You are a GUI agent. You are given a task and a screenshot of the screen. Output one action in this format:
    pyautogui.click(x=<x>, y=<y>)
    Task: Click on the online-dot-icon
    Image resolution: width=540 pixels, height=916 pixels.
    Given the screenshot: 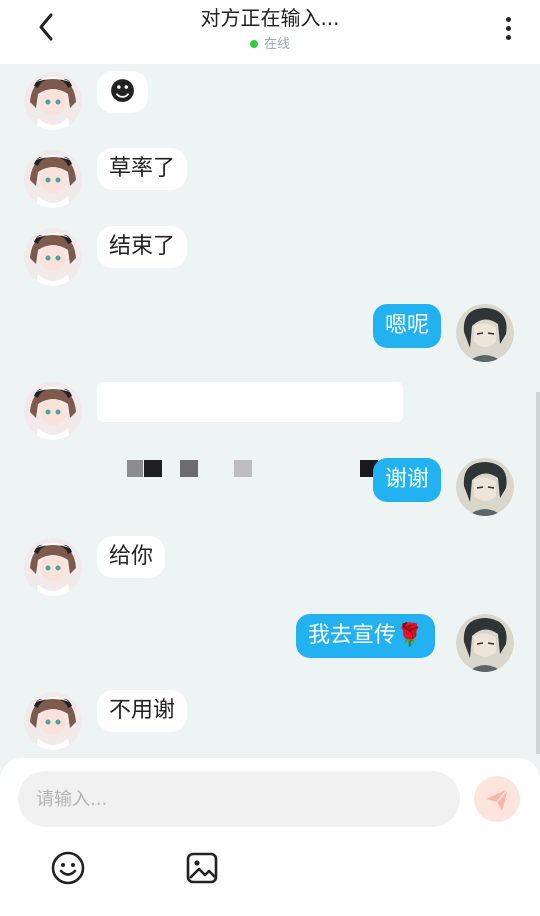 What is the action you would take?
    pyautogui.click(x=253, y=43)
    